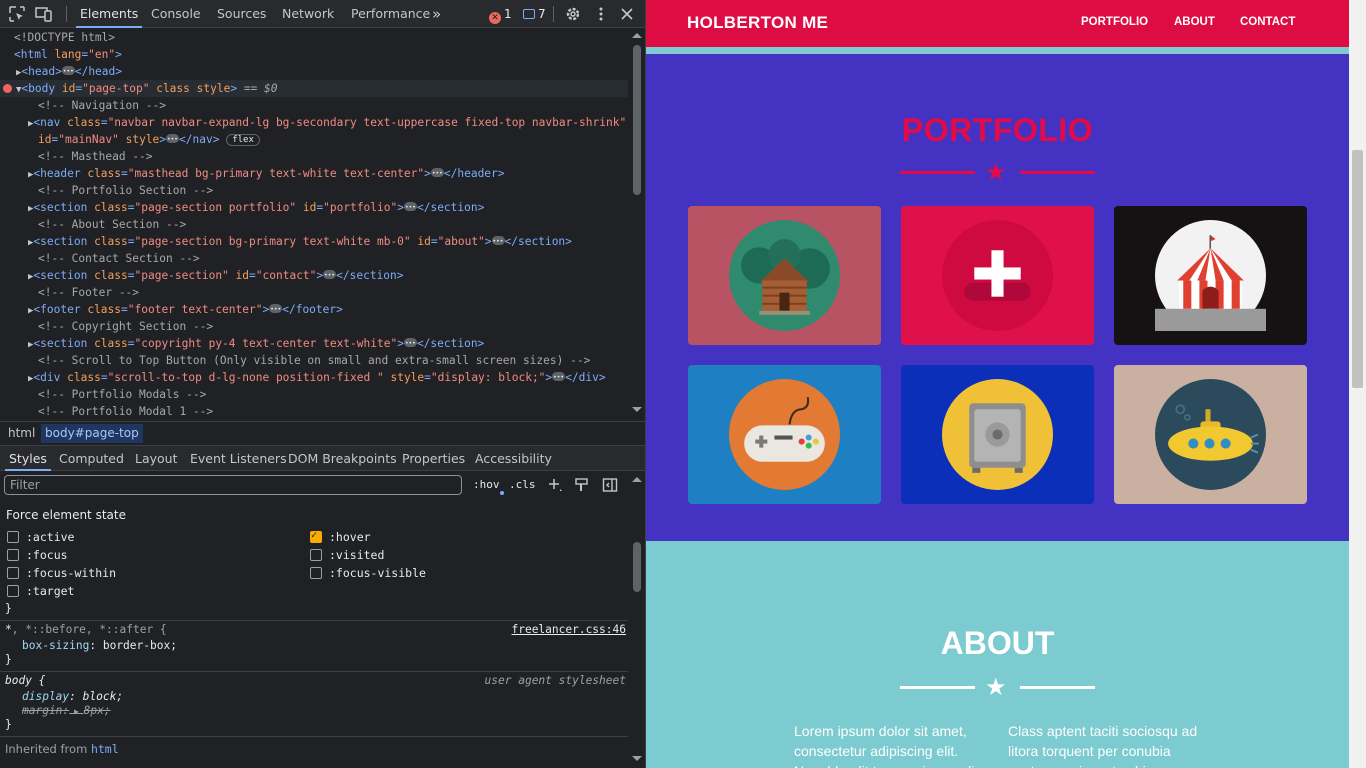 This screenshot has width=1366, height=768. I want to click on dom-tree-scrollbar, so click(637, 223).